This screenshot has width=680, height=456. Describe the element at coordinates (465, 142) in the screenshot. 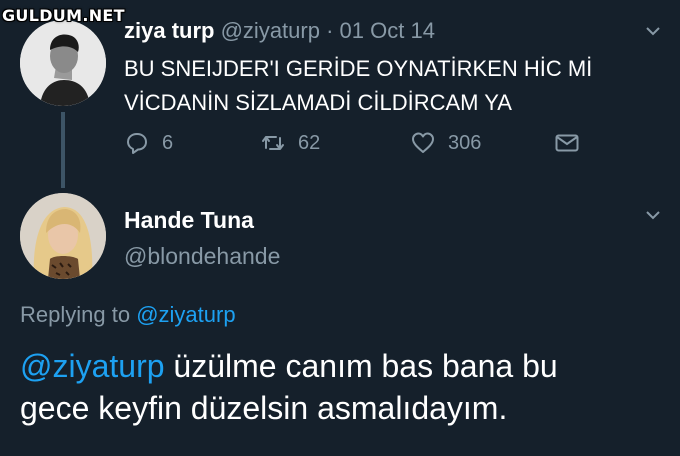

I see `like-count: 306` at that location.